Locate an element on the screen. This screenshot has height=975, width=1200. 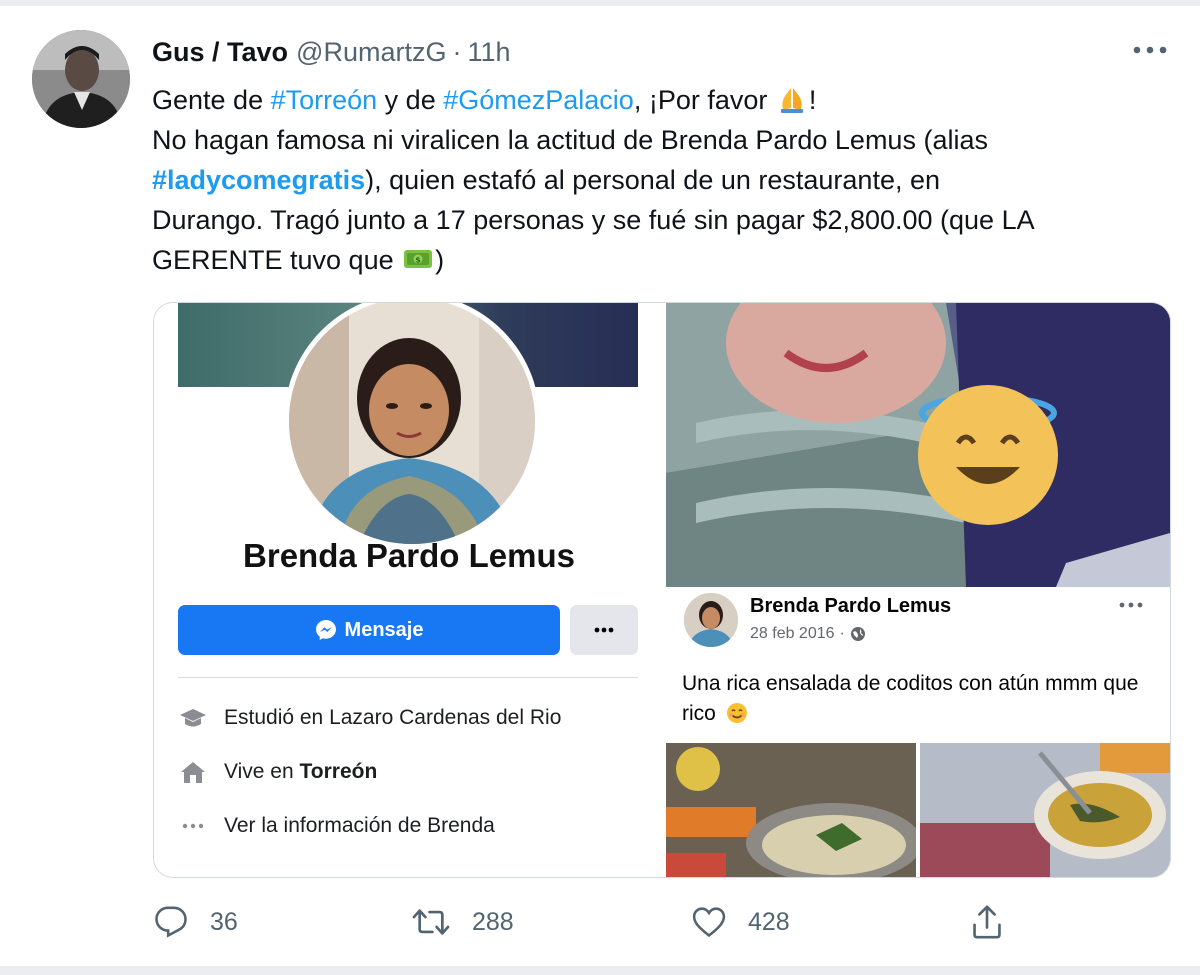
author-avatar is located at coordinates (81, 79).